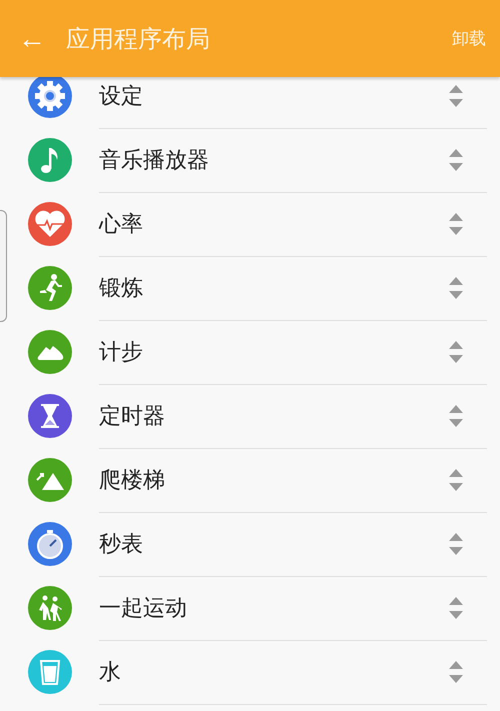  What do you see at coordinates (121, 96) in the screenshot?
I see `app-name: 设定` at bounding box center [121, 96].